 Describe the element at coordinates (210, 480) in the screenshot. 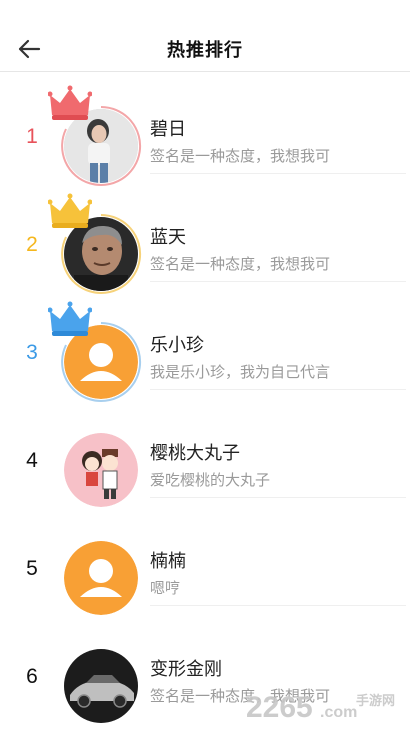

I see `user-signature: 爱吃樱桃的大丸子` at that location.